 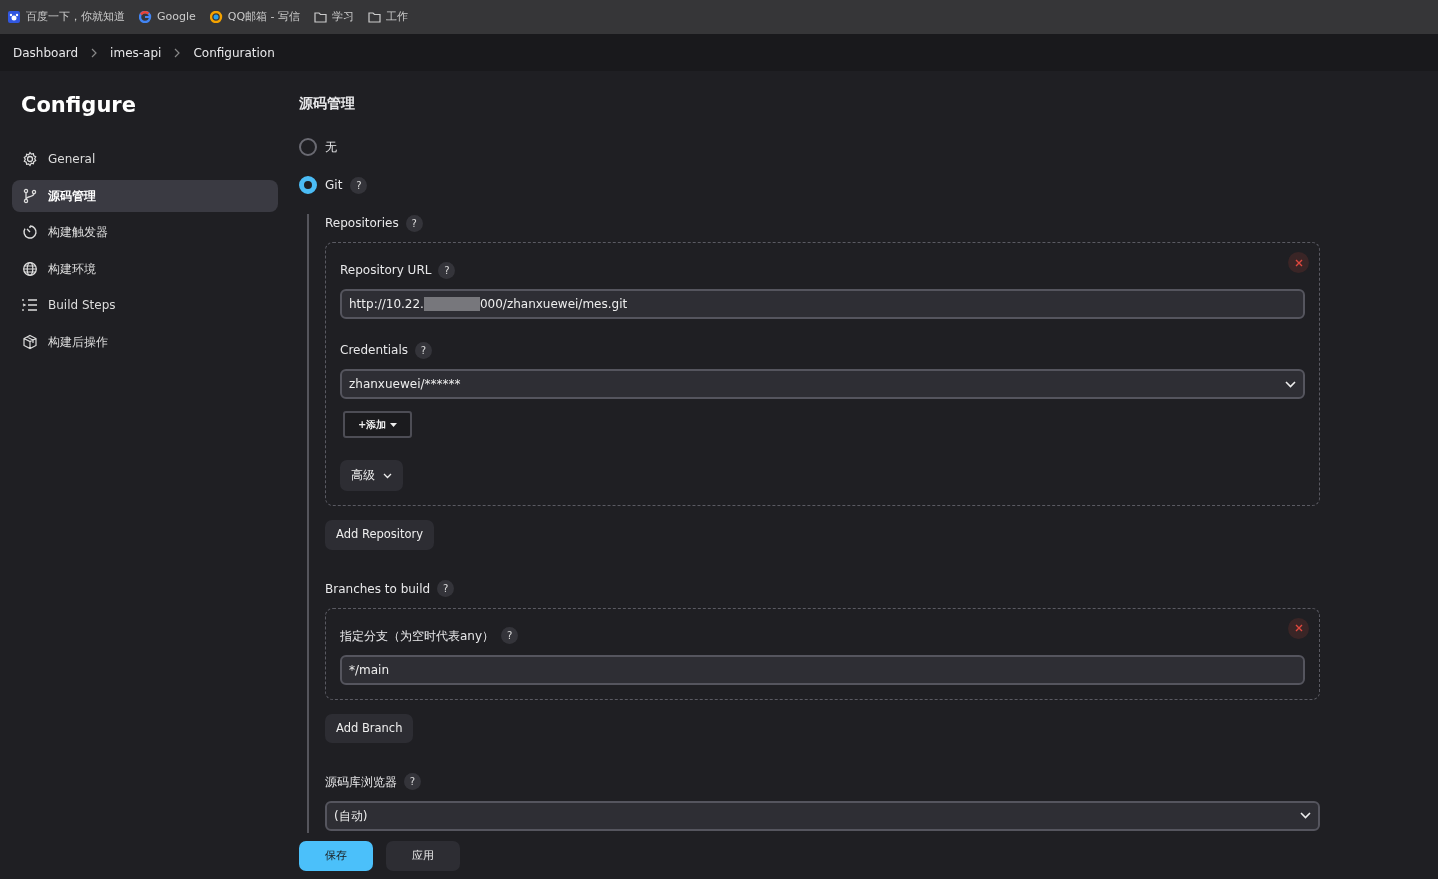 What do you see at coordinates (216, 17) in the screenshot?
I see `ring-icon` at bounding box center [216, 17].